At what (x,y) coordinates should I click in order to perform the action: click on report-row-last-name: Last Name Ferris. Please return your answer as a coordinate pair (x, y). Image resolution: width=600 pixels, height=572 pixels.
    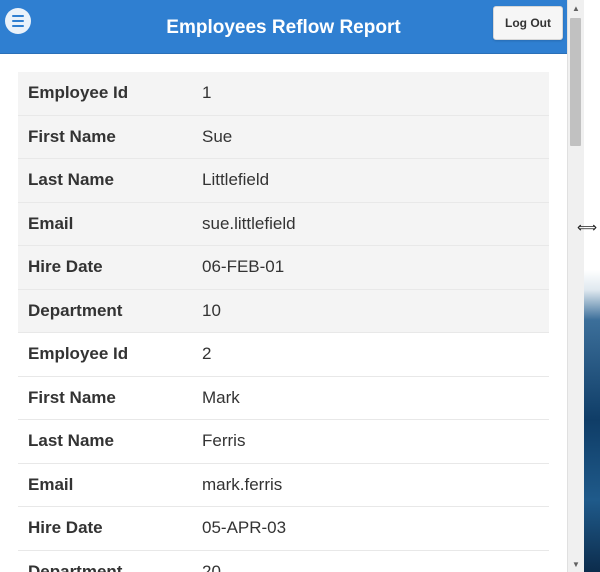
    Looking at the image, I should click on (283, 442).